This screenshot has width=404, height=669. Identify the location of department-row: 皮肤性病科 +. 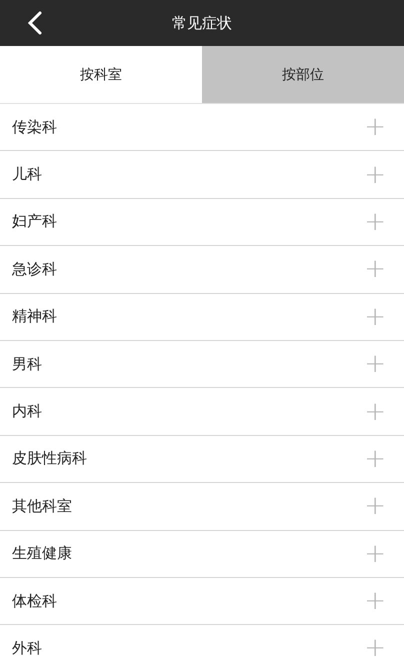
(202, 460).